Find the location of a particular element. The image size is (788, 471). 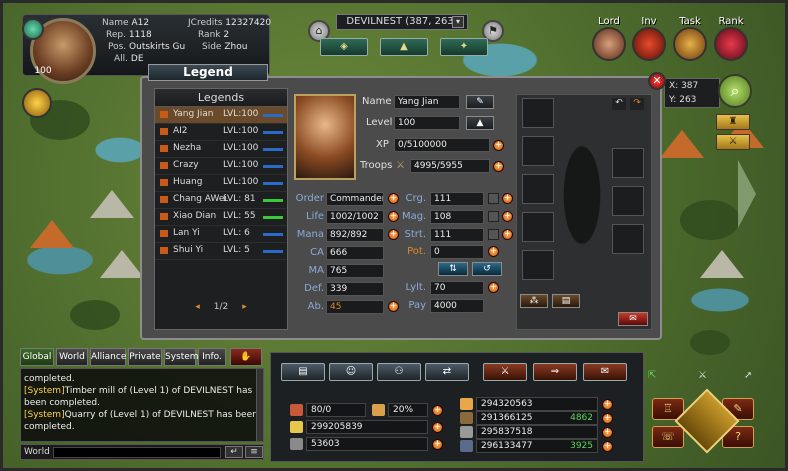

stone-plus-icon: + is located at coordinates (607, 432).